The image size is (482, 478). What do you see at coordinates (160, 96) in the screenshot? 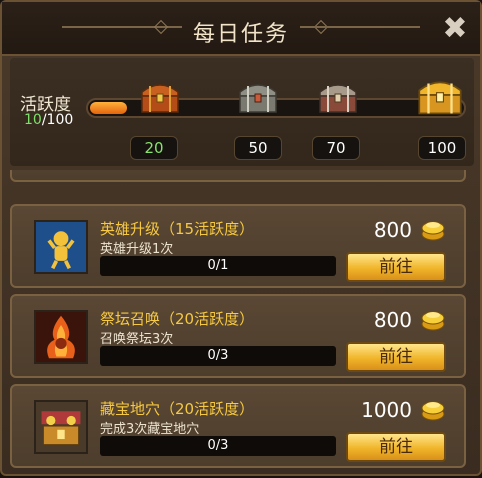
I see `chest-20-icon` at bounding box center [160, 96].